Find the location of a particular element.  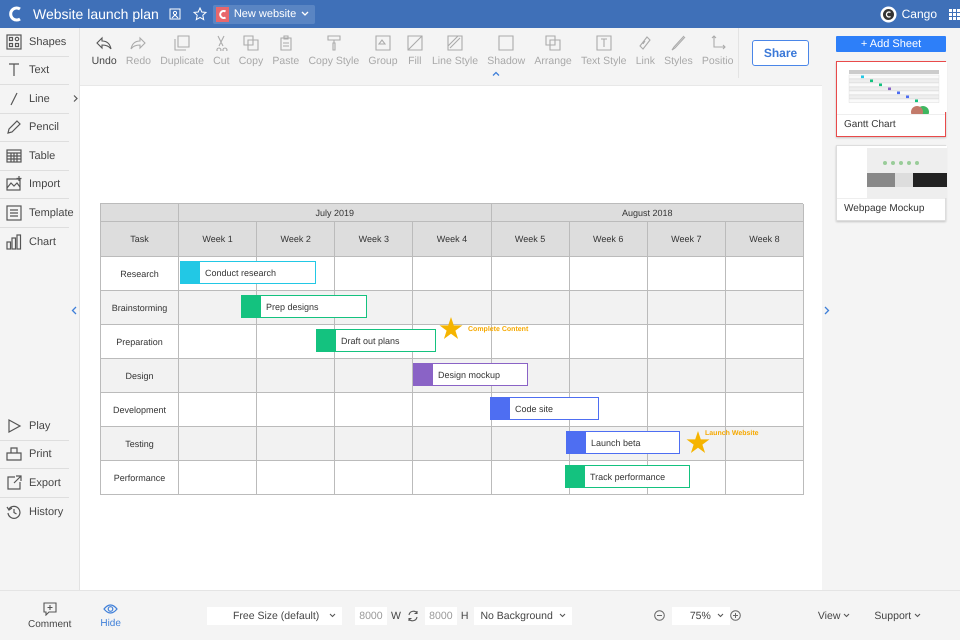

share-button: Share is located at coordinates (781, 53).